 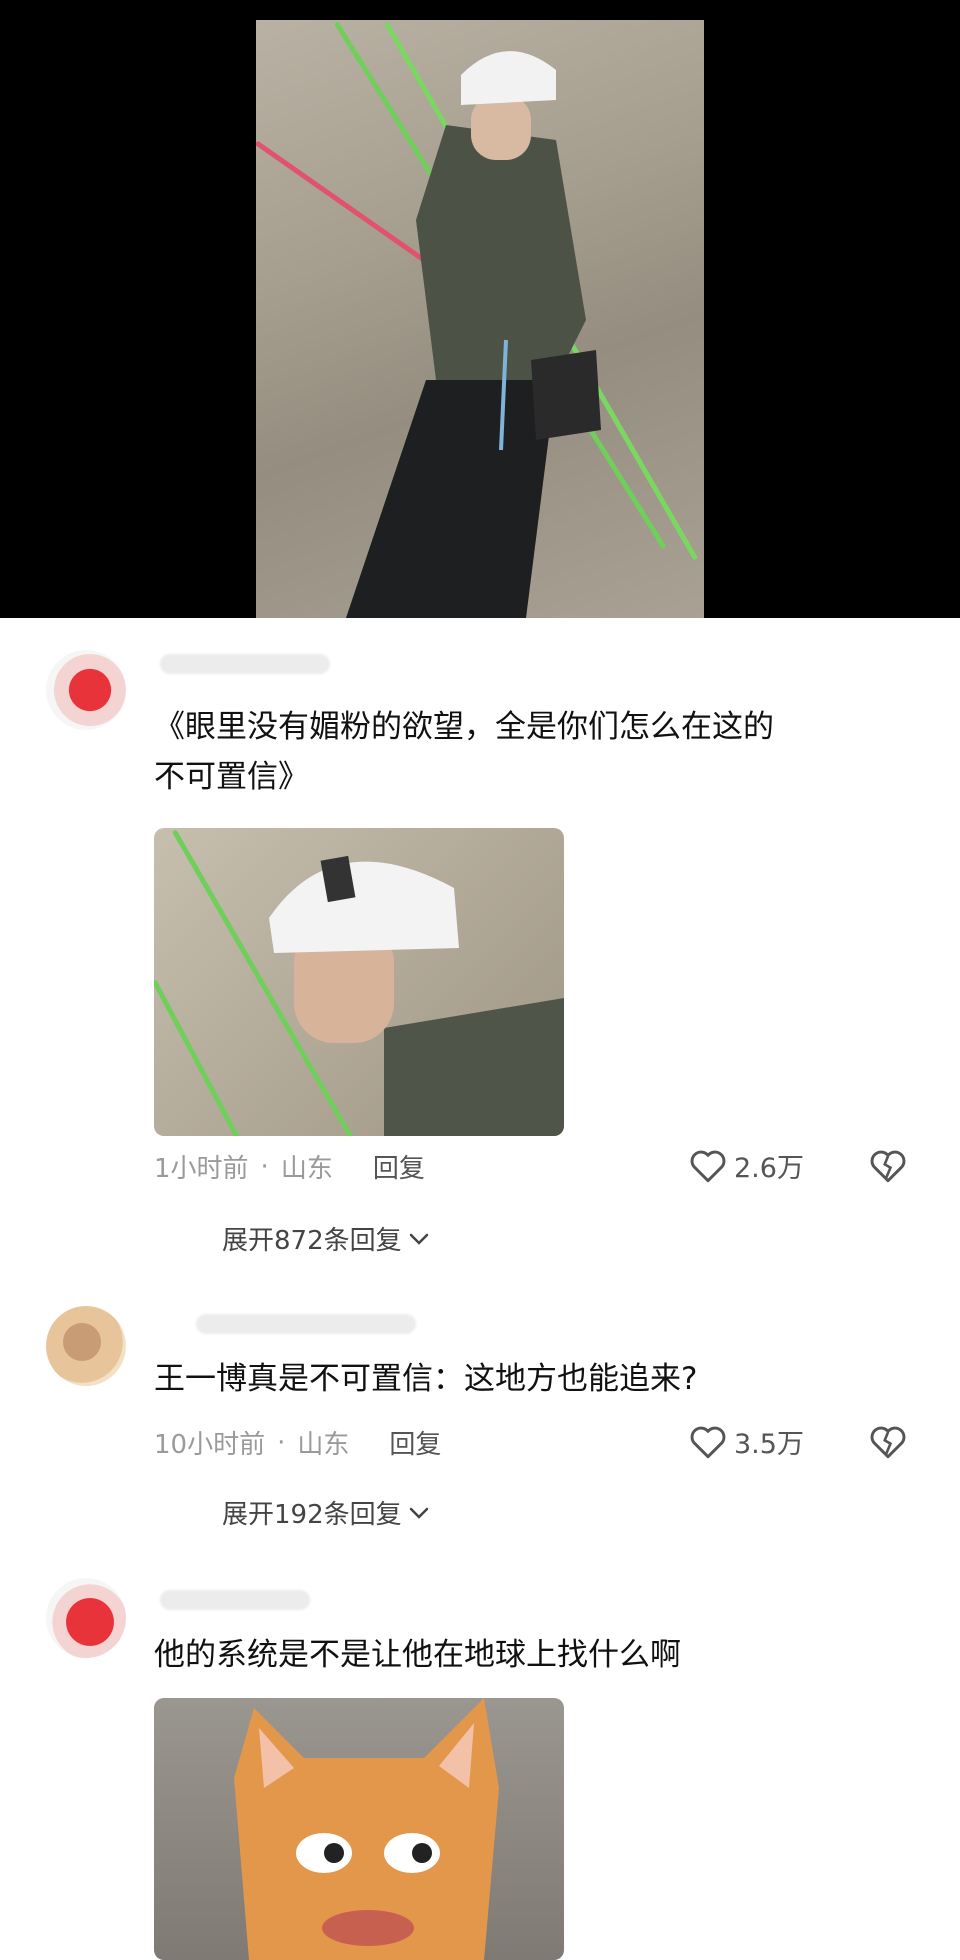 What do you see at coordinates (416, 995) in the screenshot?
I see `helmet-closeup` at bounding box center [416, 995].